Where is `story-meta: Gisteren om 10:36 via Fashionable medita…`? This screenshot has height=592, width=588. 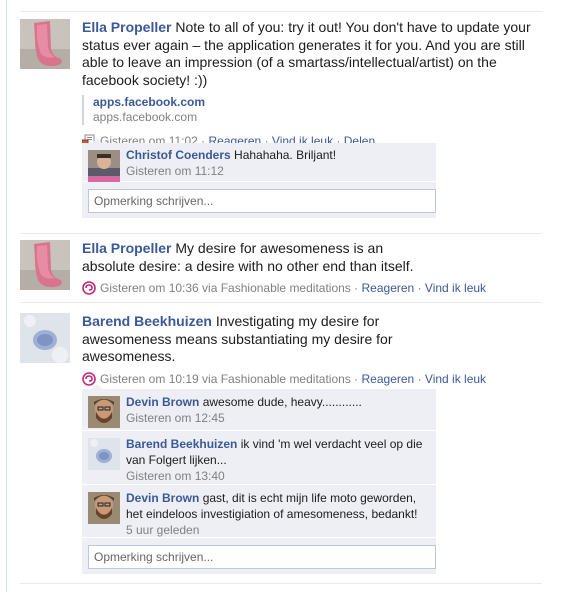
story-meta: Gisteren om 10:36 via Fashionable medita… is located at coordinates (312, 288).